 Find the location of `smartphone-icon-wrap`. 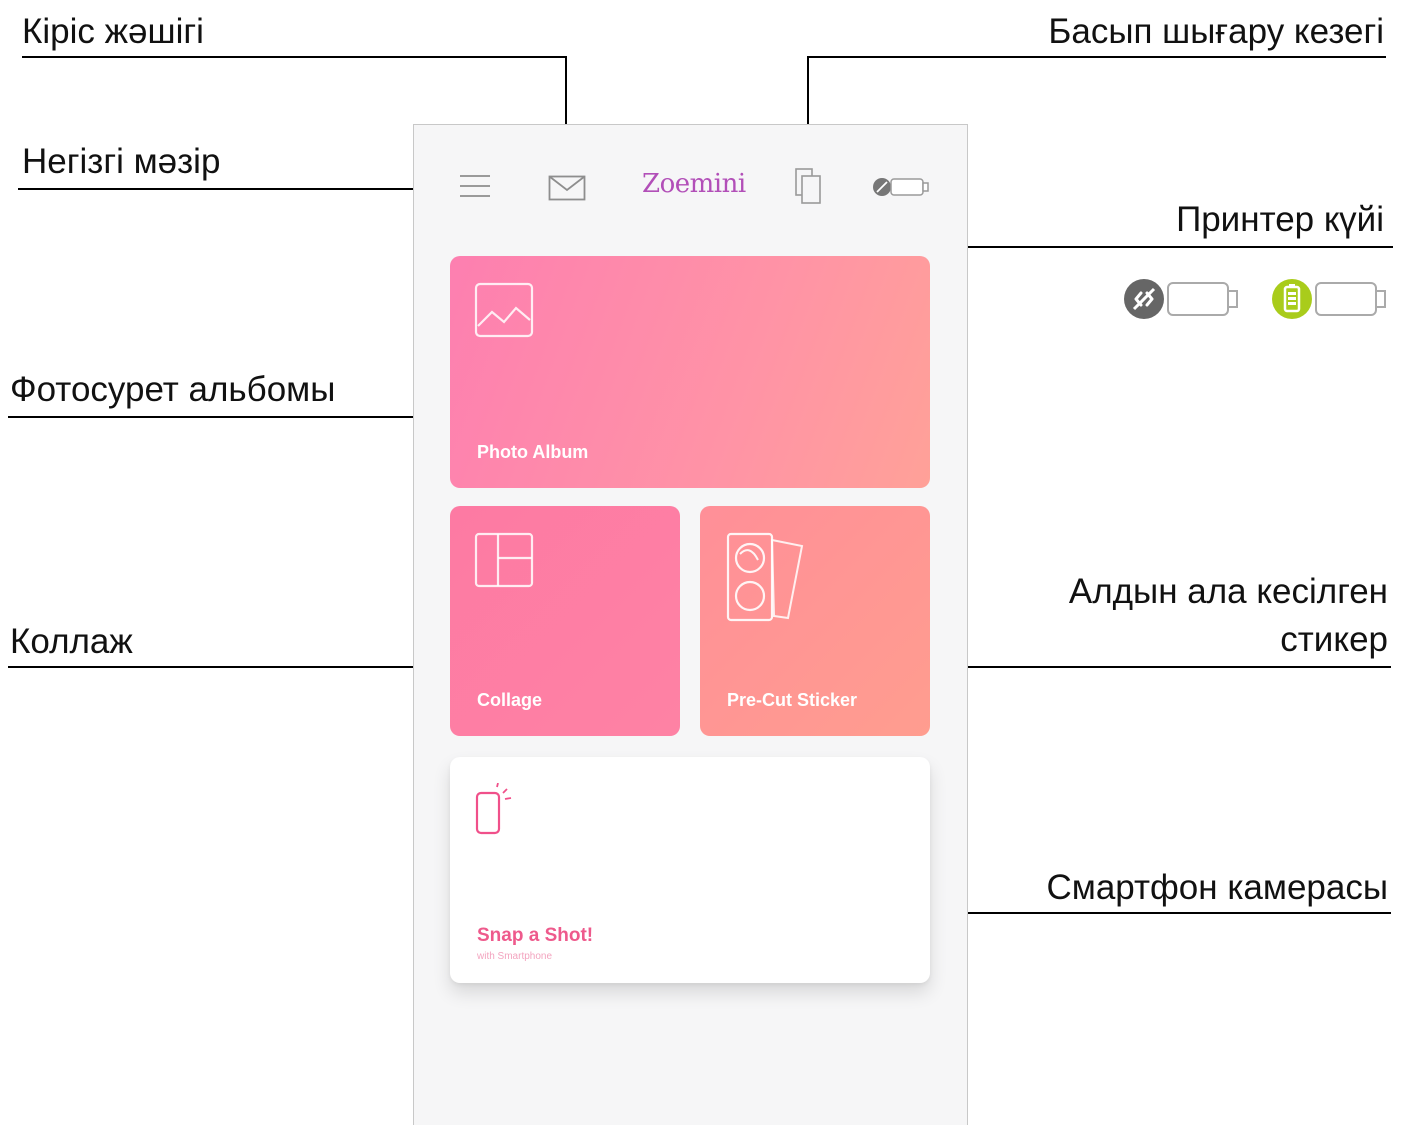

smartphone-icon-wrap is located at coordinates (494, 814).